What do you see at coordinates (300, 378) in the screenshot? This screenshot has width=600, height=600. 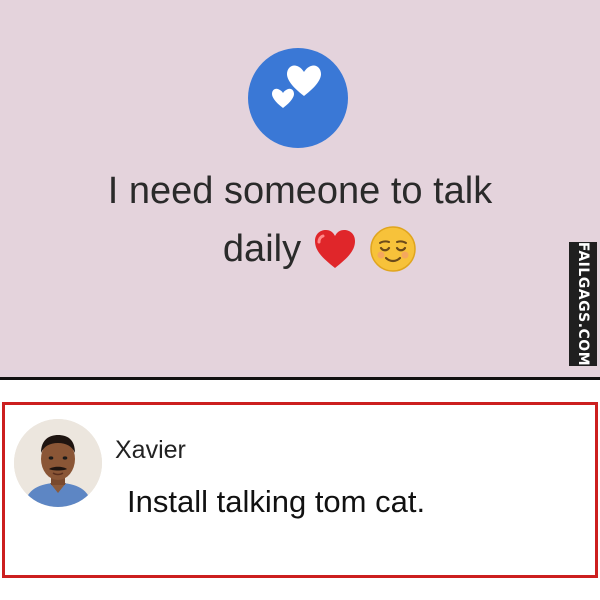 I see `divider` at bounding box center [300, 378].